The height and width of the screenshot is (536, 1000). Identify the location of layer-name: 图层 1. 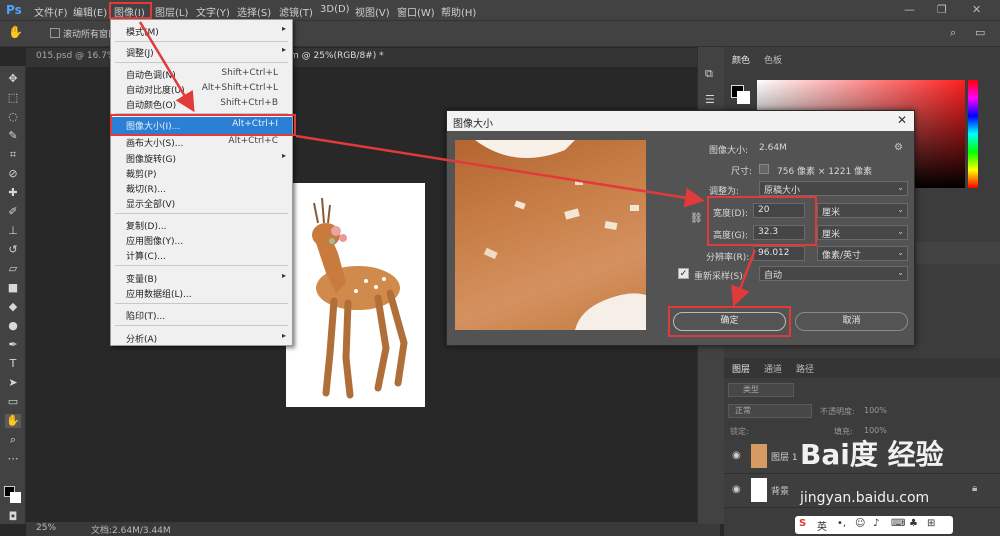
(784, 456).